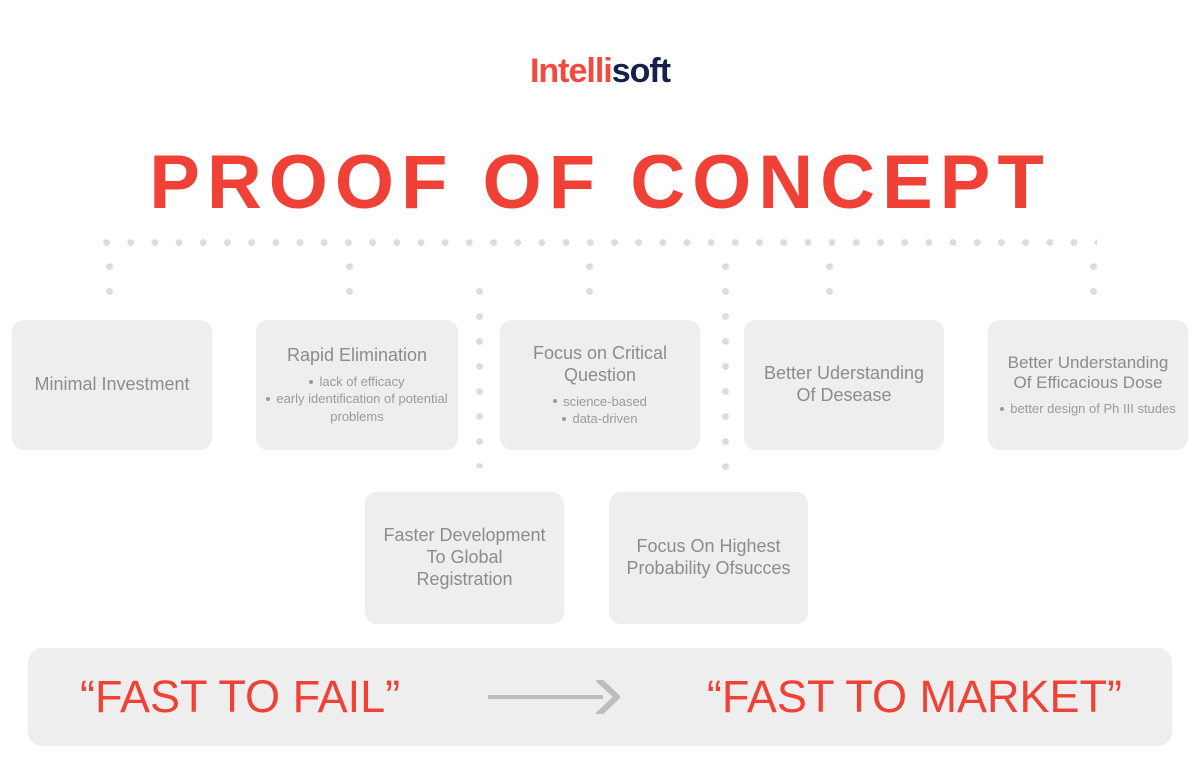 The width and height of the screenshot is (1200, 779). What do you see at coordinates (600, 242) in the screenshot?
I see `dotted-rail-horizontal` at bounding box center [600, 242].